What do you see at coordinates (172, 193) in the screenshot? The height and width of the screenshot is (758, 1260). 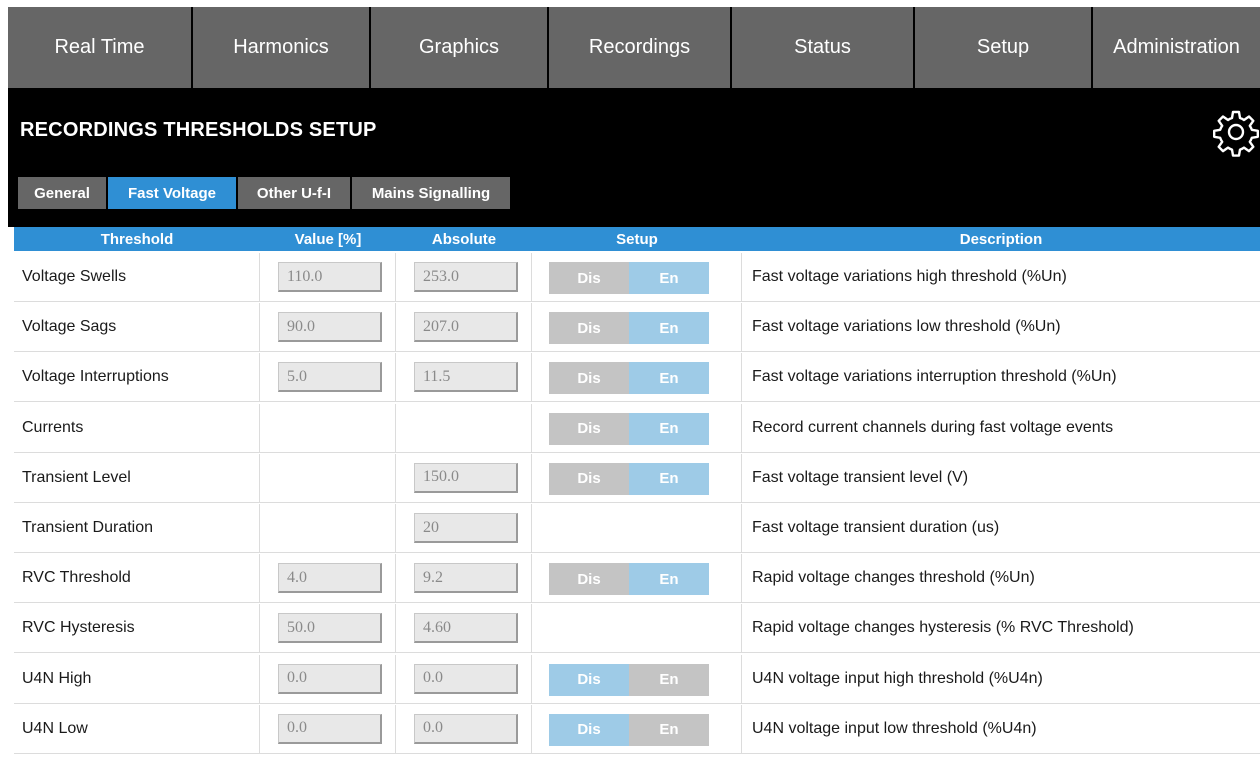 I see `tab-fast-voltage: Fast Voltage` at bounding box center [172, 193].